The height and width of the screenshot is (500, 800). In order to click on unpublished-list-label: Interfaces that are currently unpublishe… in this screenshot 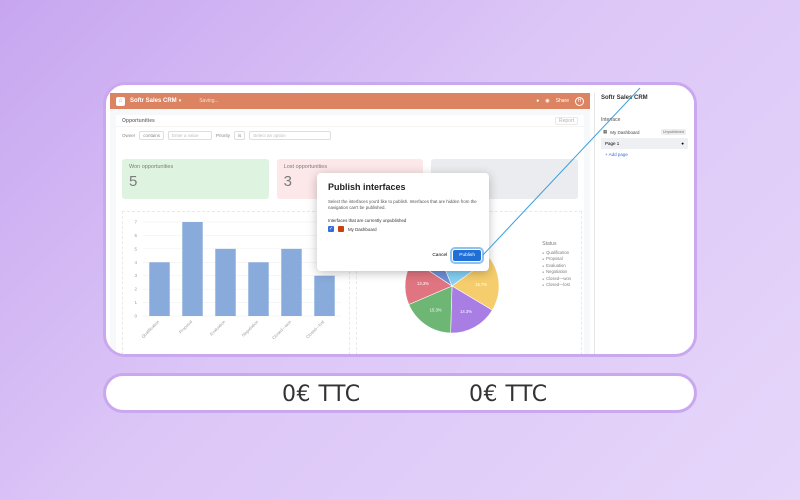, I will do `click(367, 220)`.